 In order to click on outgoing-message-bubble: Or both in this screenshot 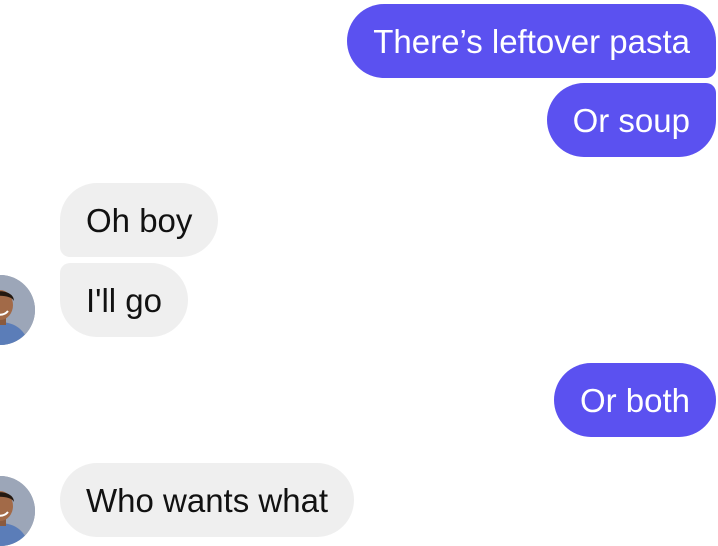, I will do `click(634, 400)`.